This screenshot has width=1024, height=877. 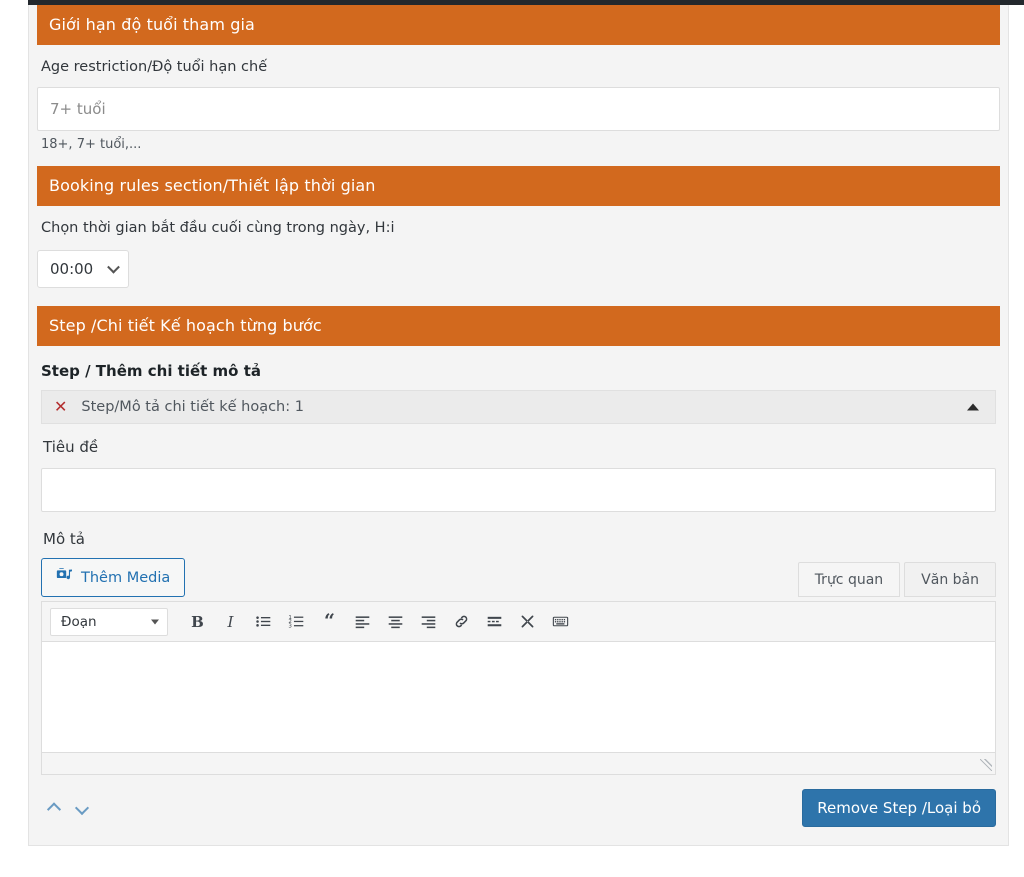 I want to click on insert-read-more-icon, so click(x=494, y=622).